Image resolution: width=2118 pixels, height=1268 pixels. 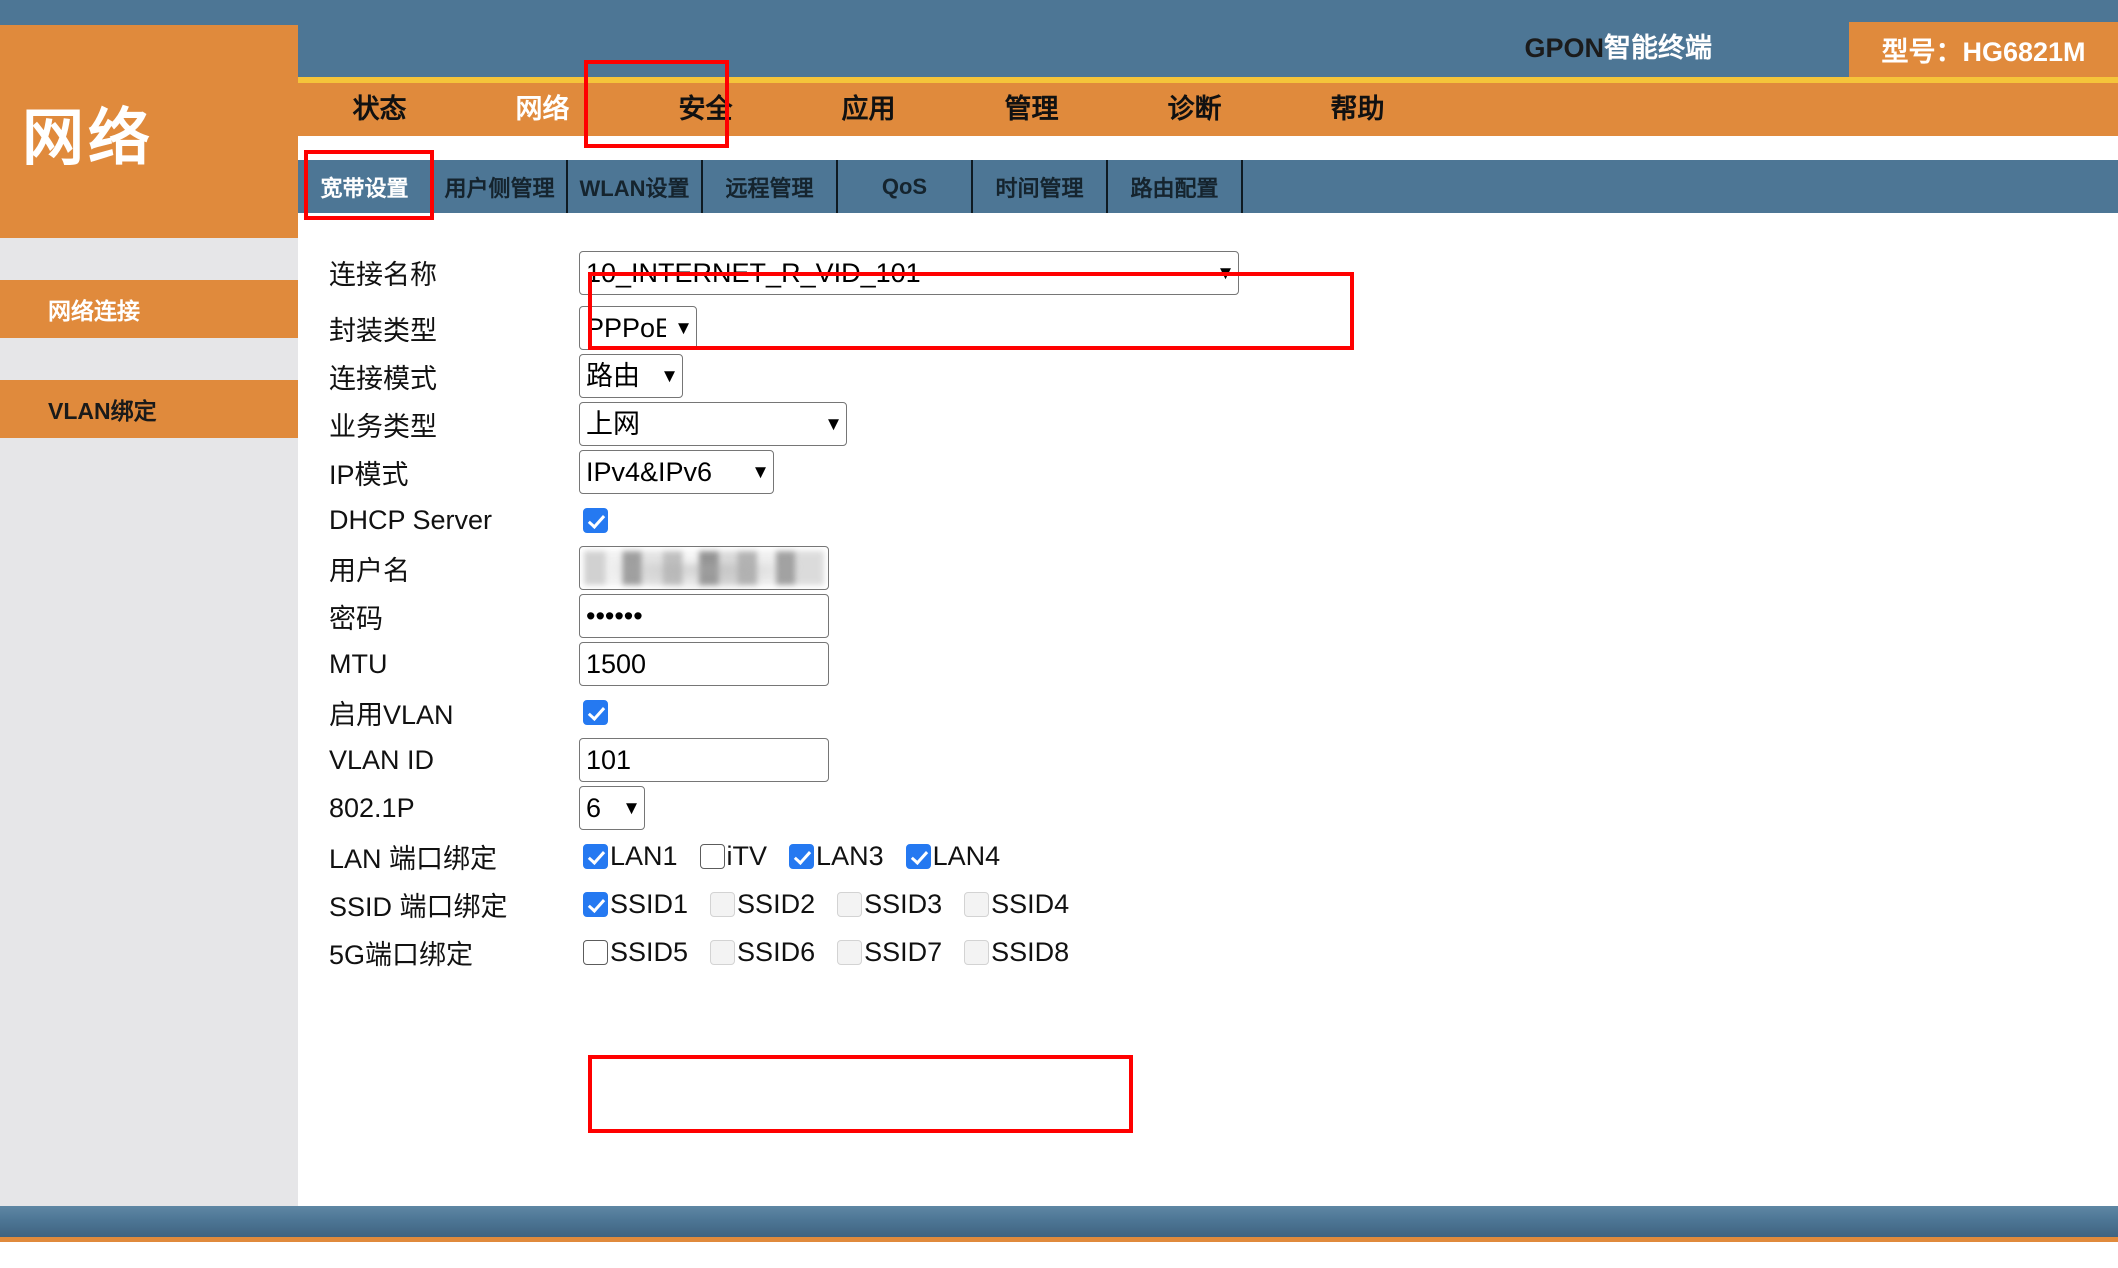 I want to click on row-password: 密码, so click(x=1208, y=616).